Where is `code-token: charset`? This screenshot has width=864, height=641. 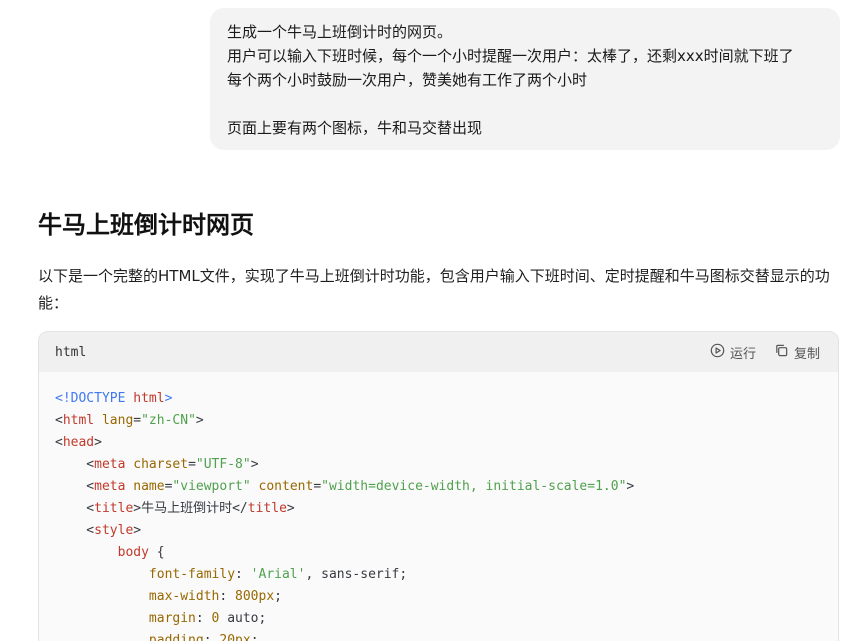
code-token: charset is located at coordinates (161, 464).